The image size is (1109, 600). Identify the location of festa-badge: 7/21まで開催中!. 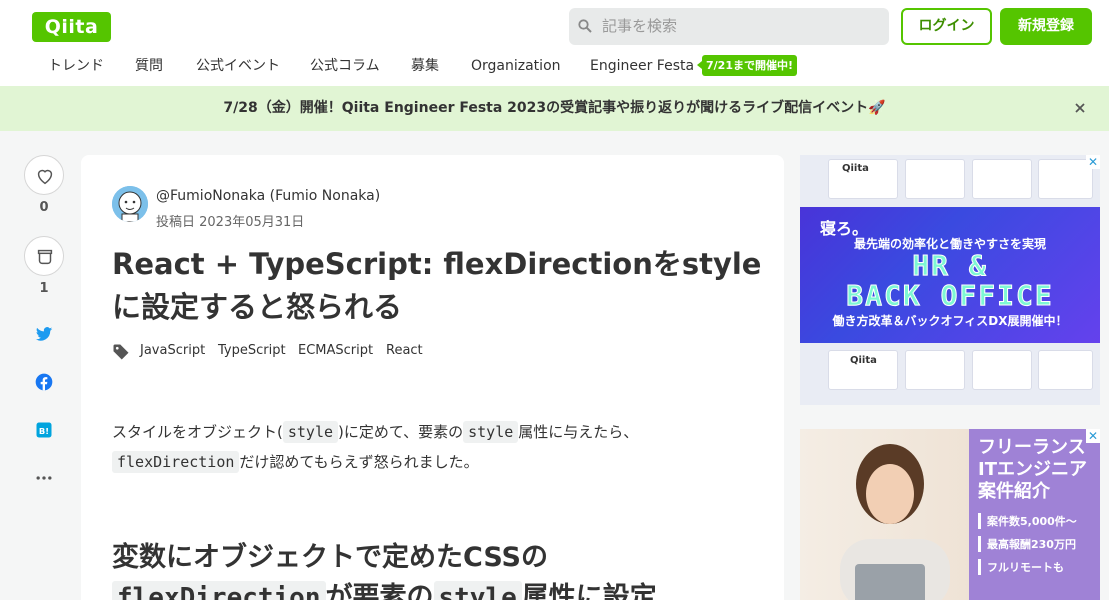
(747, 65).